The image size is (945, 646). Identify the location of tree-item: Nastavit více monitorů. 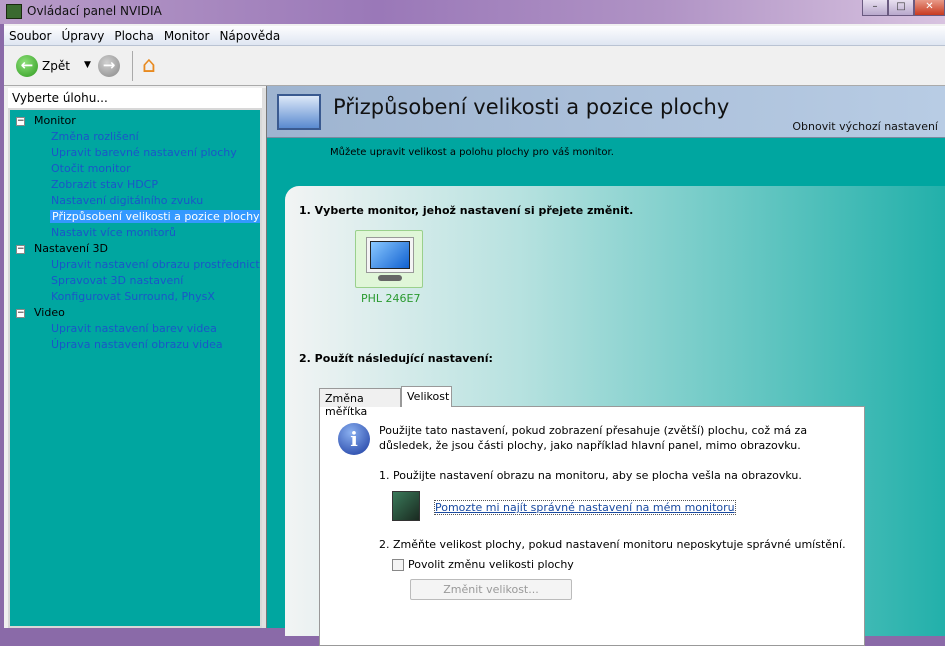
(113, 232).